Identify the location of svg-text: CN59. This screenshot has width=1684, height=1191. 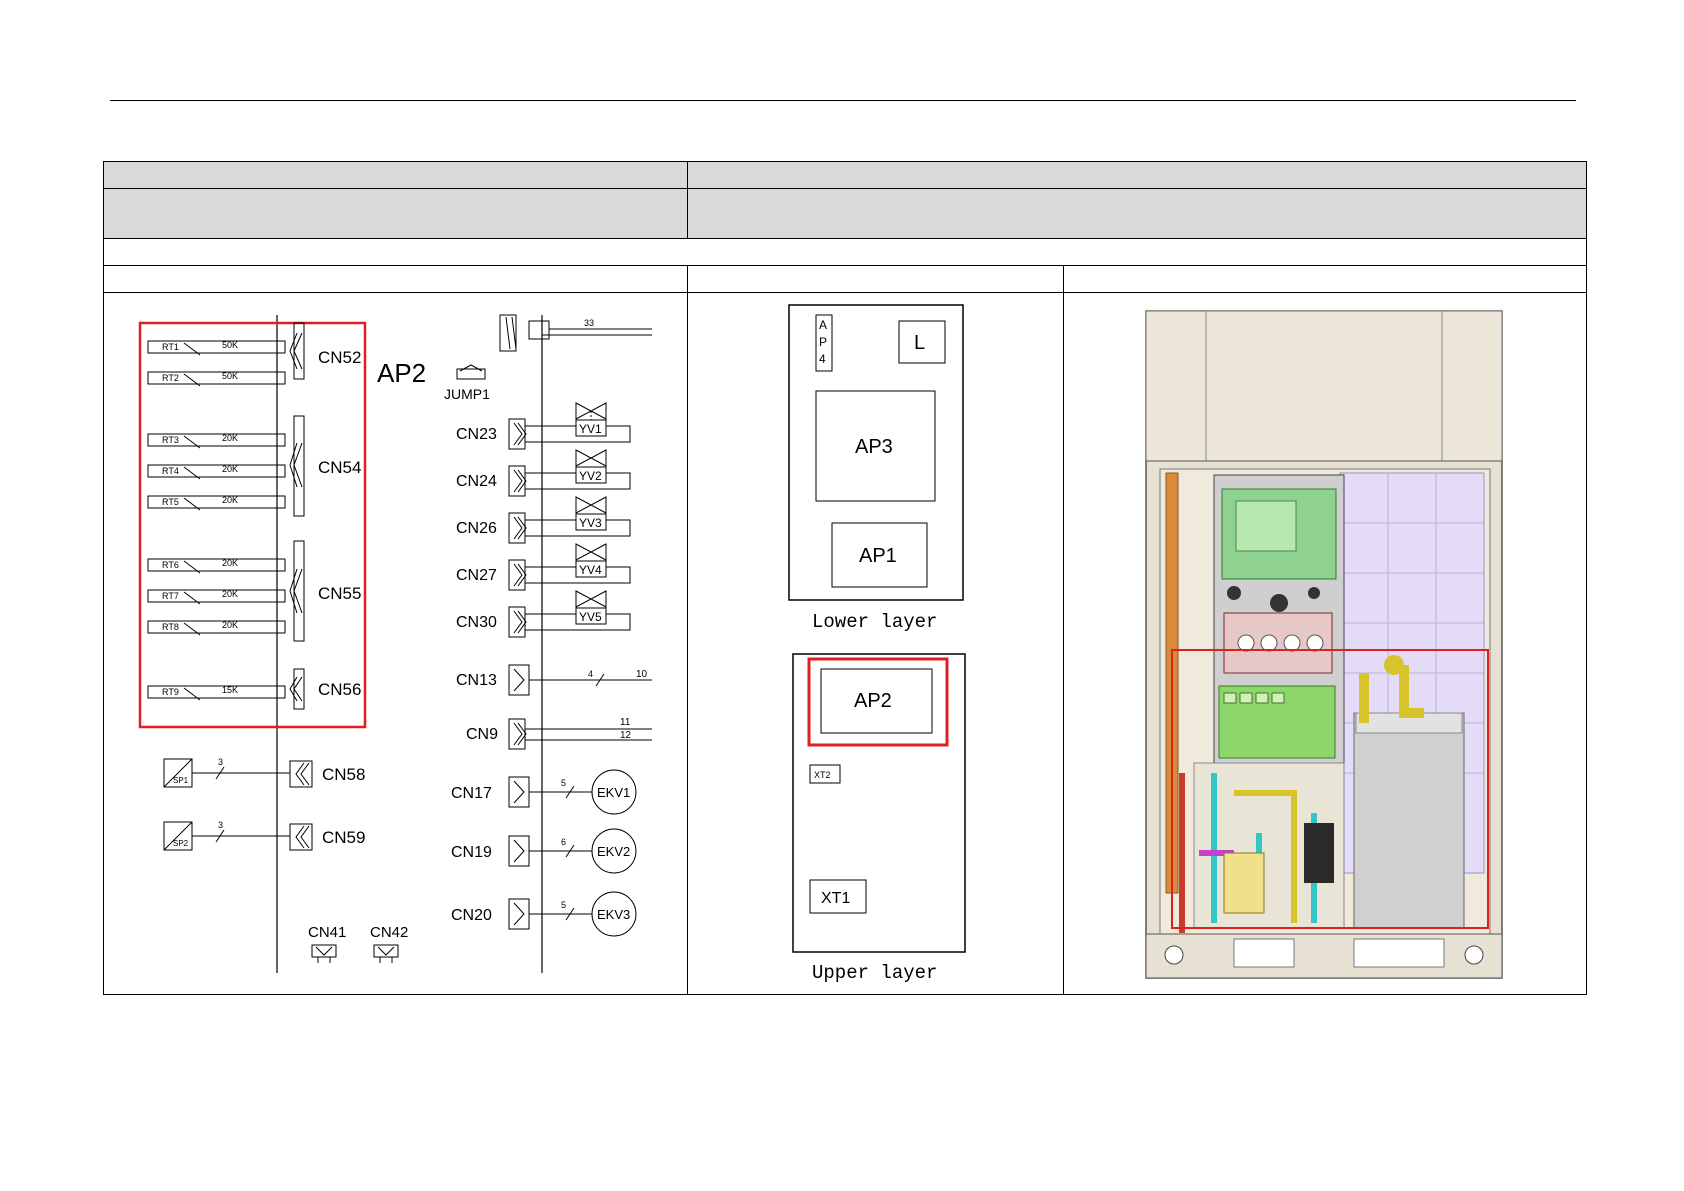
(343, 837).